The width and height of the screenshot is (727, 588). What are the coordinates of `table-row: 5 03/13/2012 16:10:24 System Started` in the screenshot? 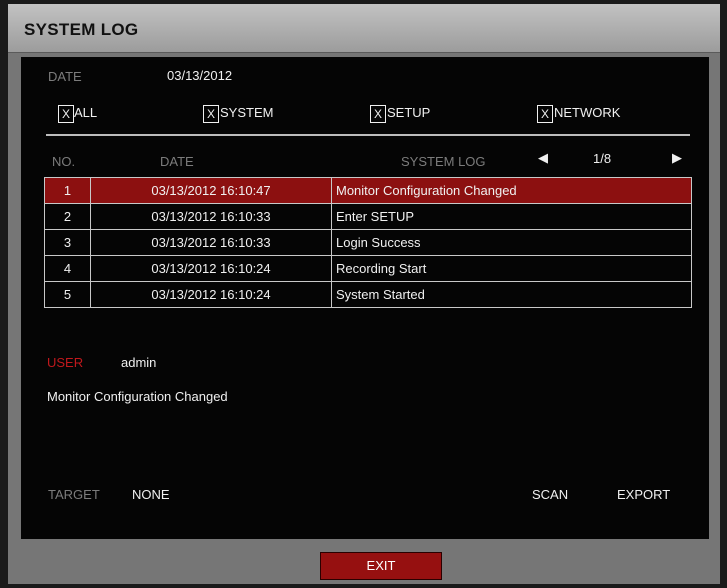 It's located at (368, 294).